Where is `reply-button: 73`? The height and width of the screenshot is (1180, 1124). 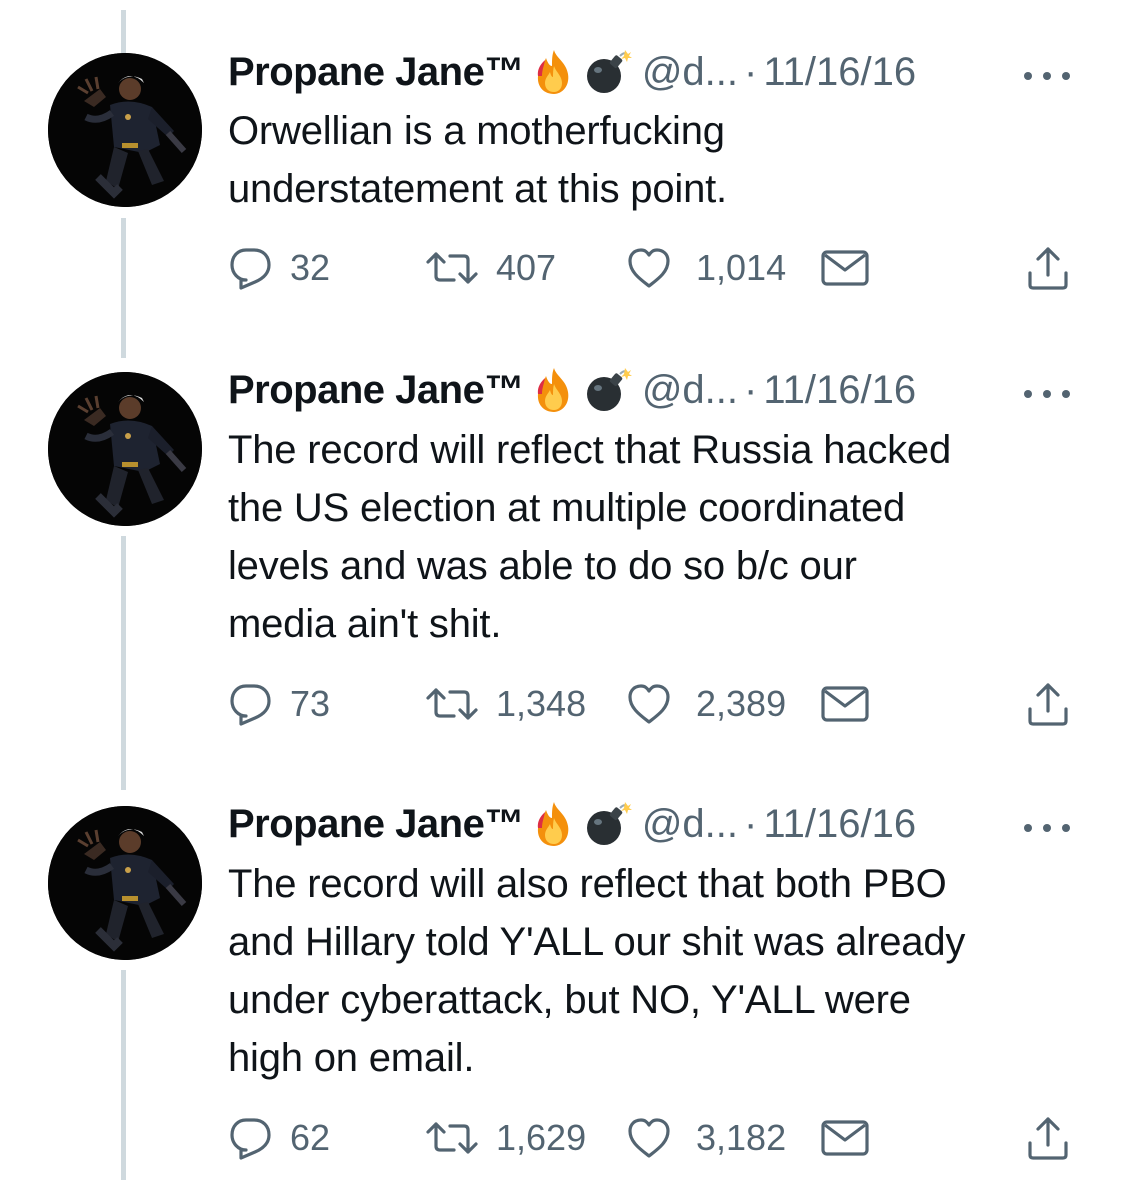
reply-button: 73 is located at coordinates (279, 704).